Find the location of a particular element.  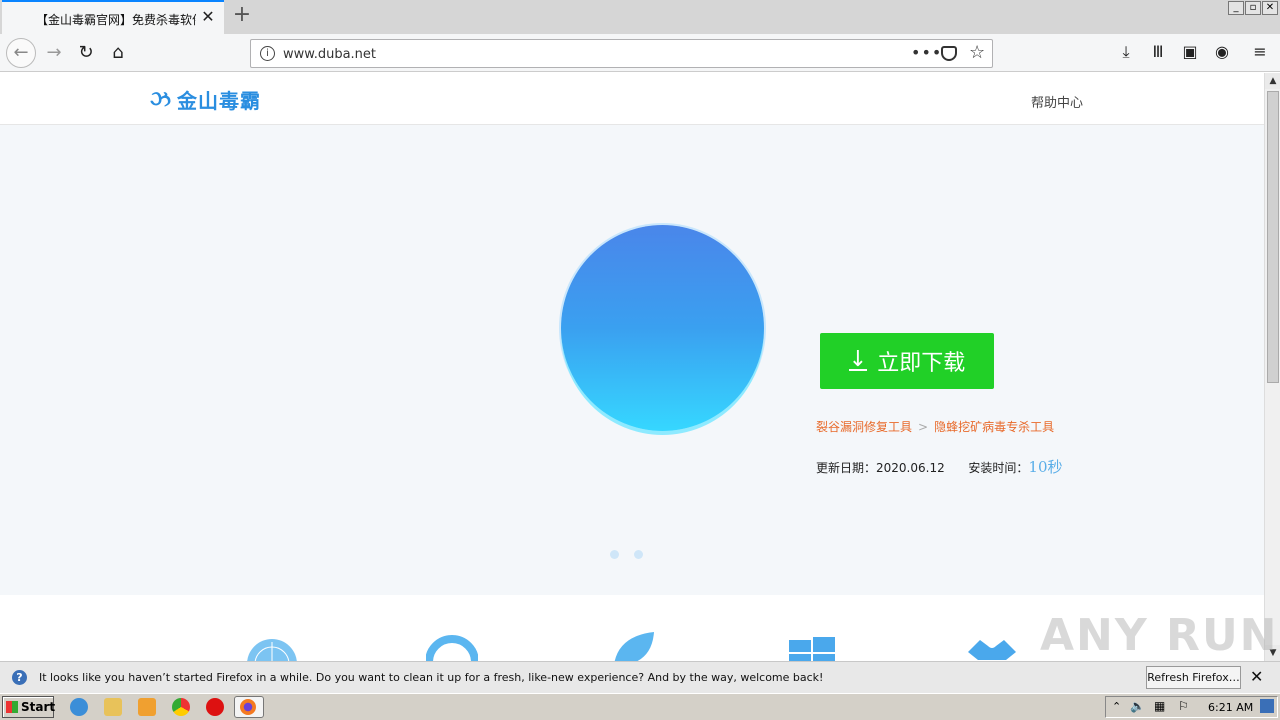

taskbar: Start ⌃ 🔈 ▦ ⚐ 6:21 AM is located at coordinates (640, 706).